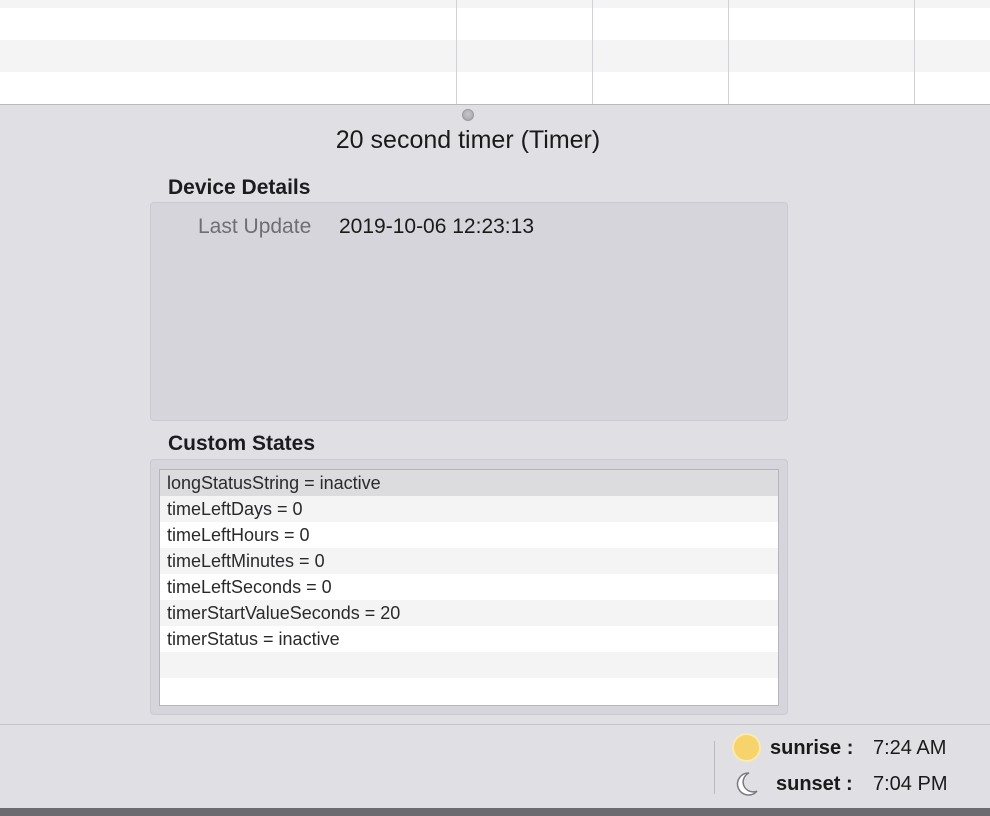  Describe the element at coordinates (746, 747) in the screenshot. I see `sun-icon` at that location.